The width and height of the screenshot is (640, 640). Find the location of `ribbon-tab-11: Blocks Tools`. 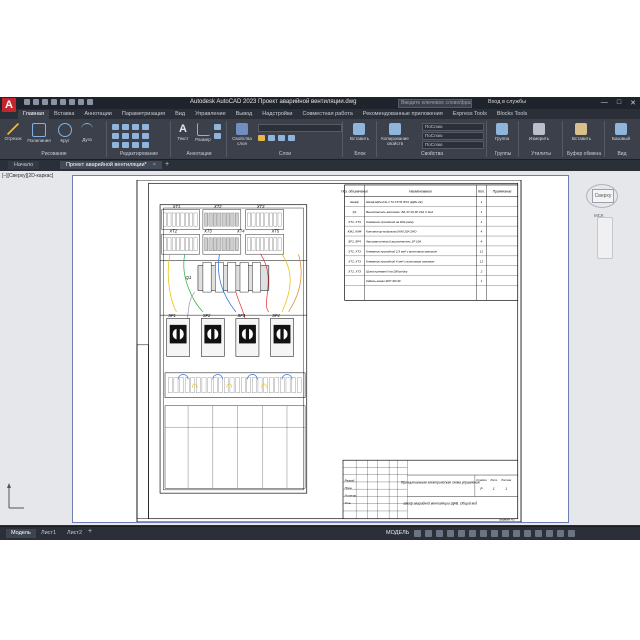

ribbon-tab-11: Blocks Tools is located at coordinates (512, 114).